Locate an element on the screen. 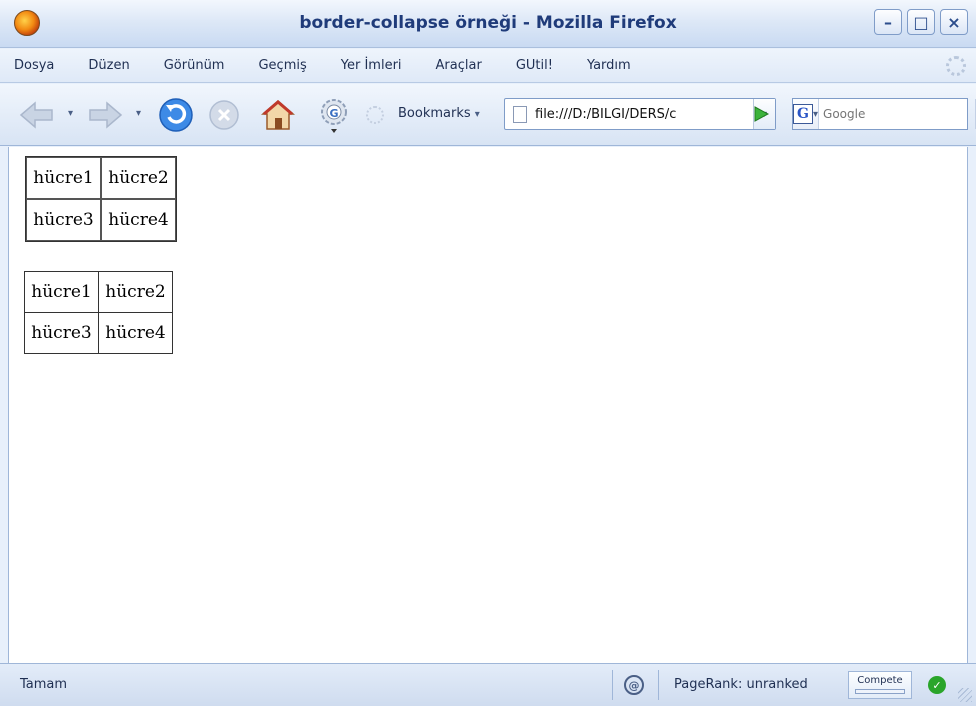 Image resolution: width=976 pixels, height=706 pixels. go-arrow-icon is located at coordinates (762, 114).